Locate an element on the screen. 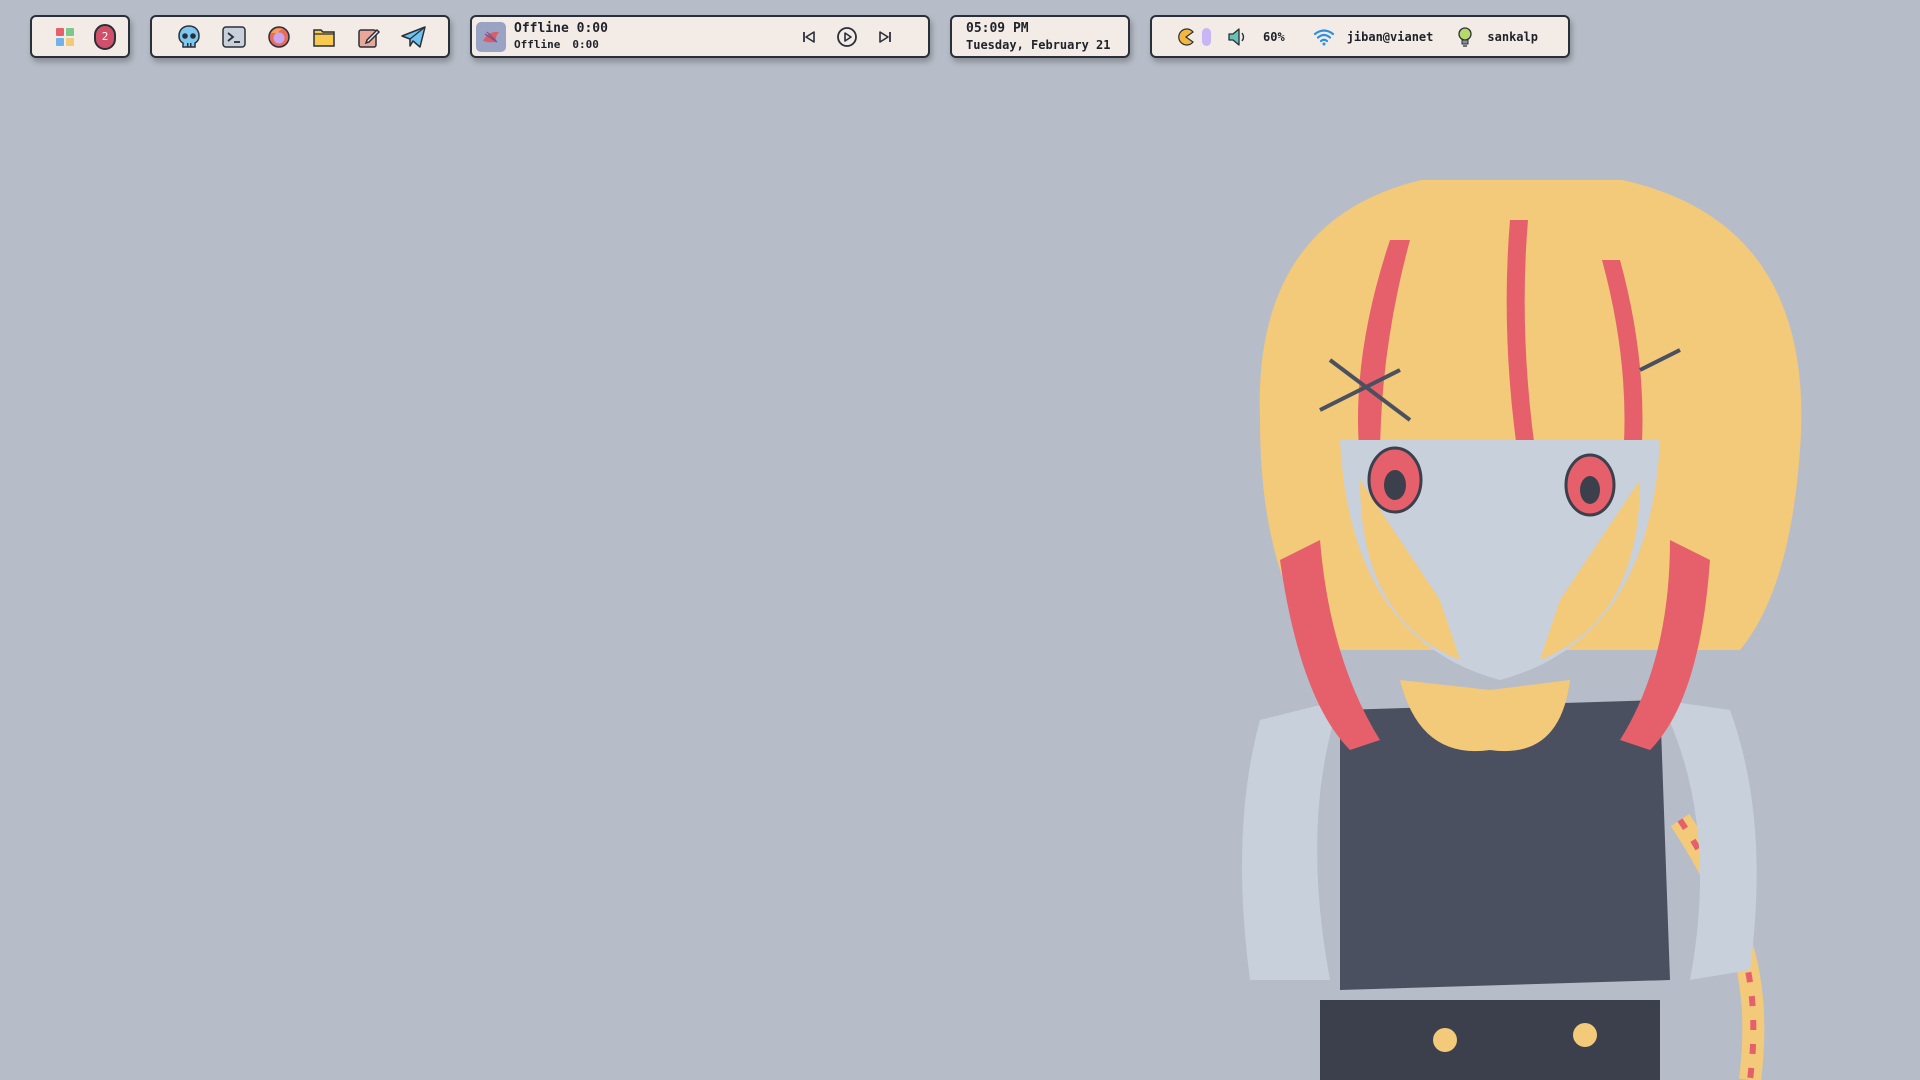 The image size is (1920, 1080). pacman-icon is located at coordinates (1186, 36).